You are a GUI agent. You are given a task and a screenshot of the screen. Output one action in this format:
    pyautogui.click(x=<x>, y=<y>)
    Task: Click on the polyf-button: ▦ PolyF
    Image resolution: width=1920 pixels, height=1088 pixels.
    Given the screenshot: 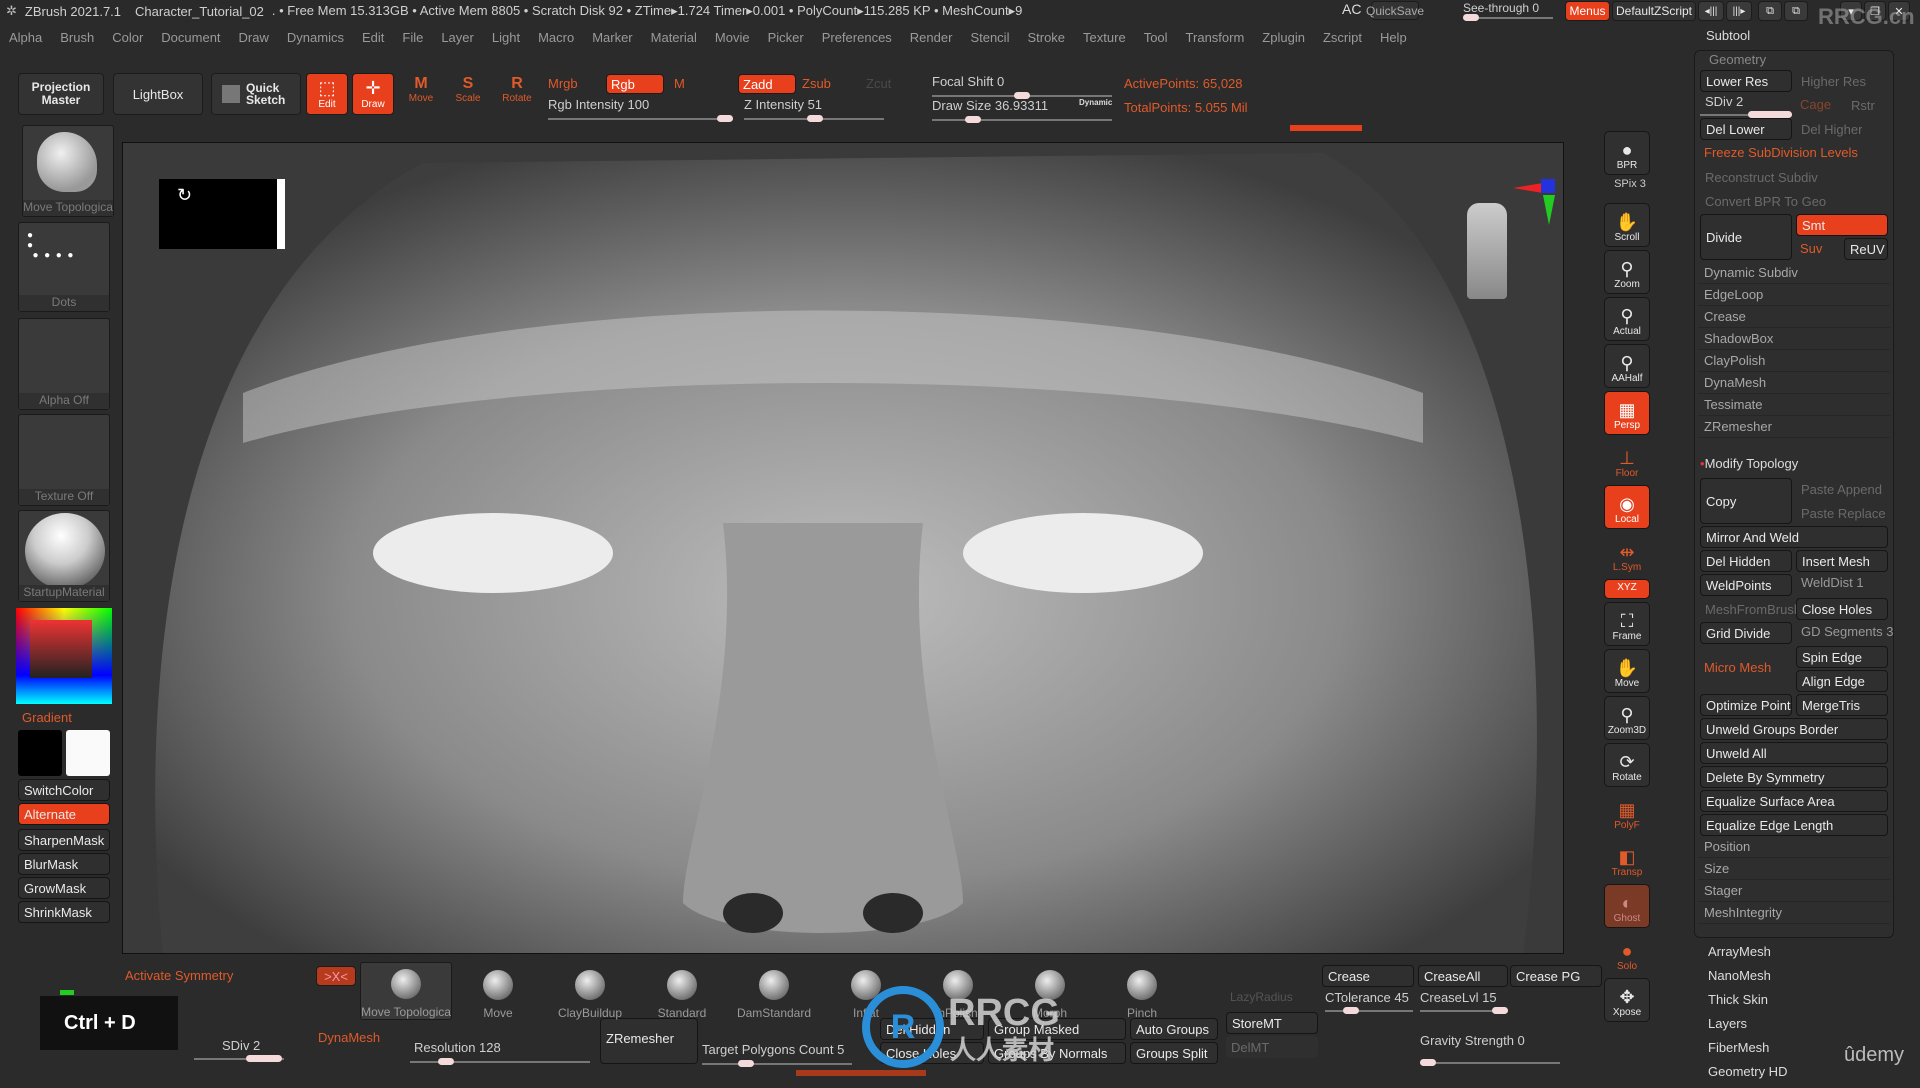 What is the action you would take?
    pyautogui.click(x=1627, y=812)
    